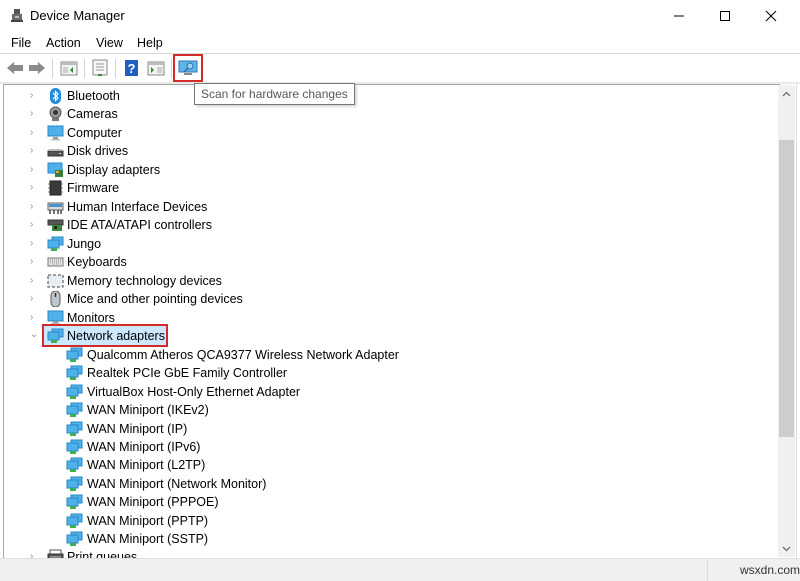 The width and height of the screenshot is (800, 581). I want to click on firmware-icon, so click(55, 188).